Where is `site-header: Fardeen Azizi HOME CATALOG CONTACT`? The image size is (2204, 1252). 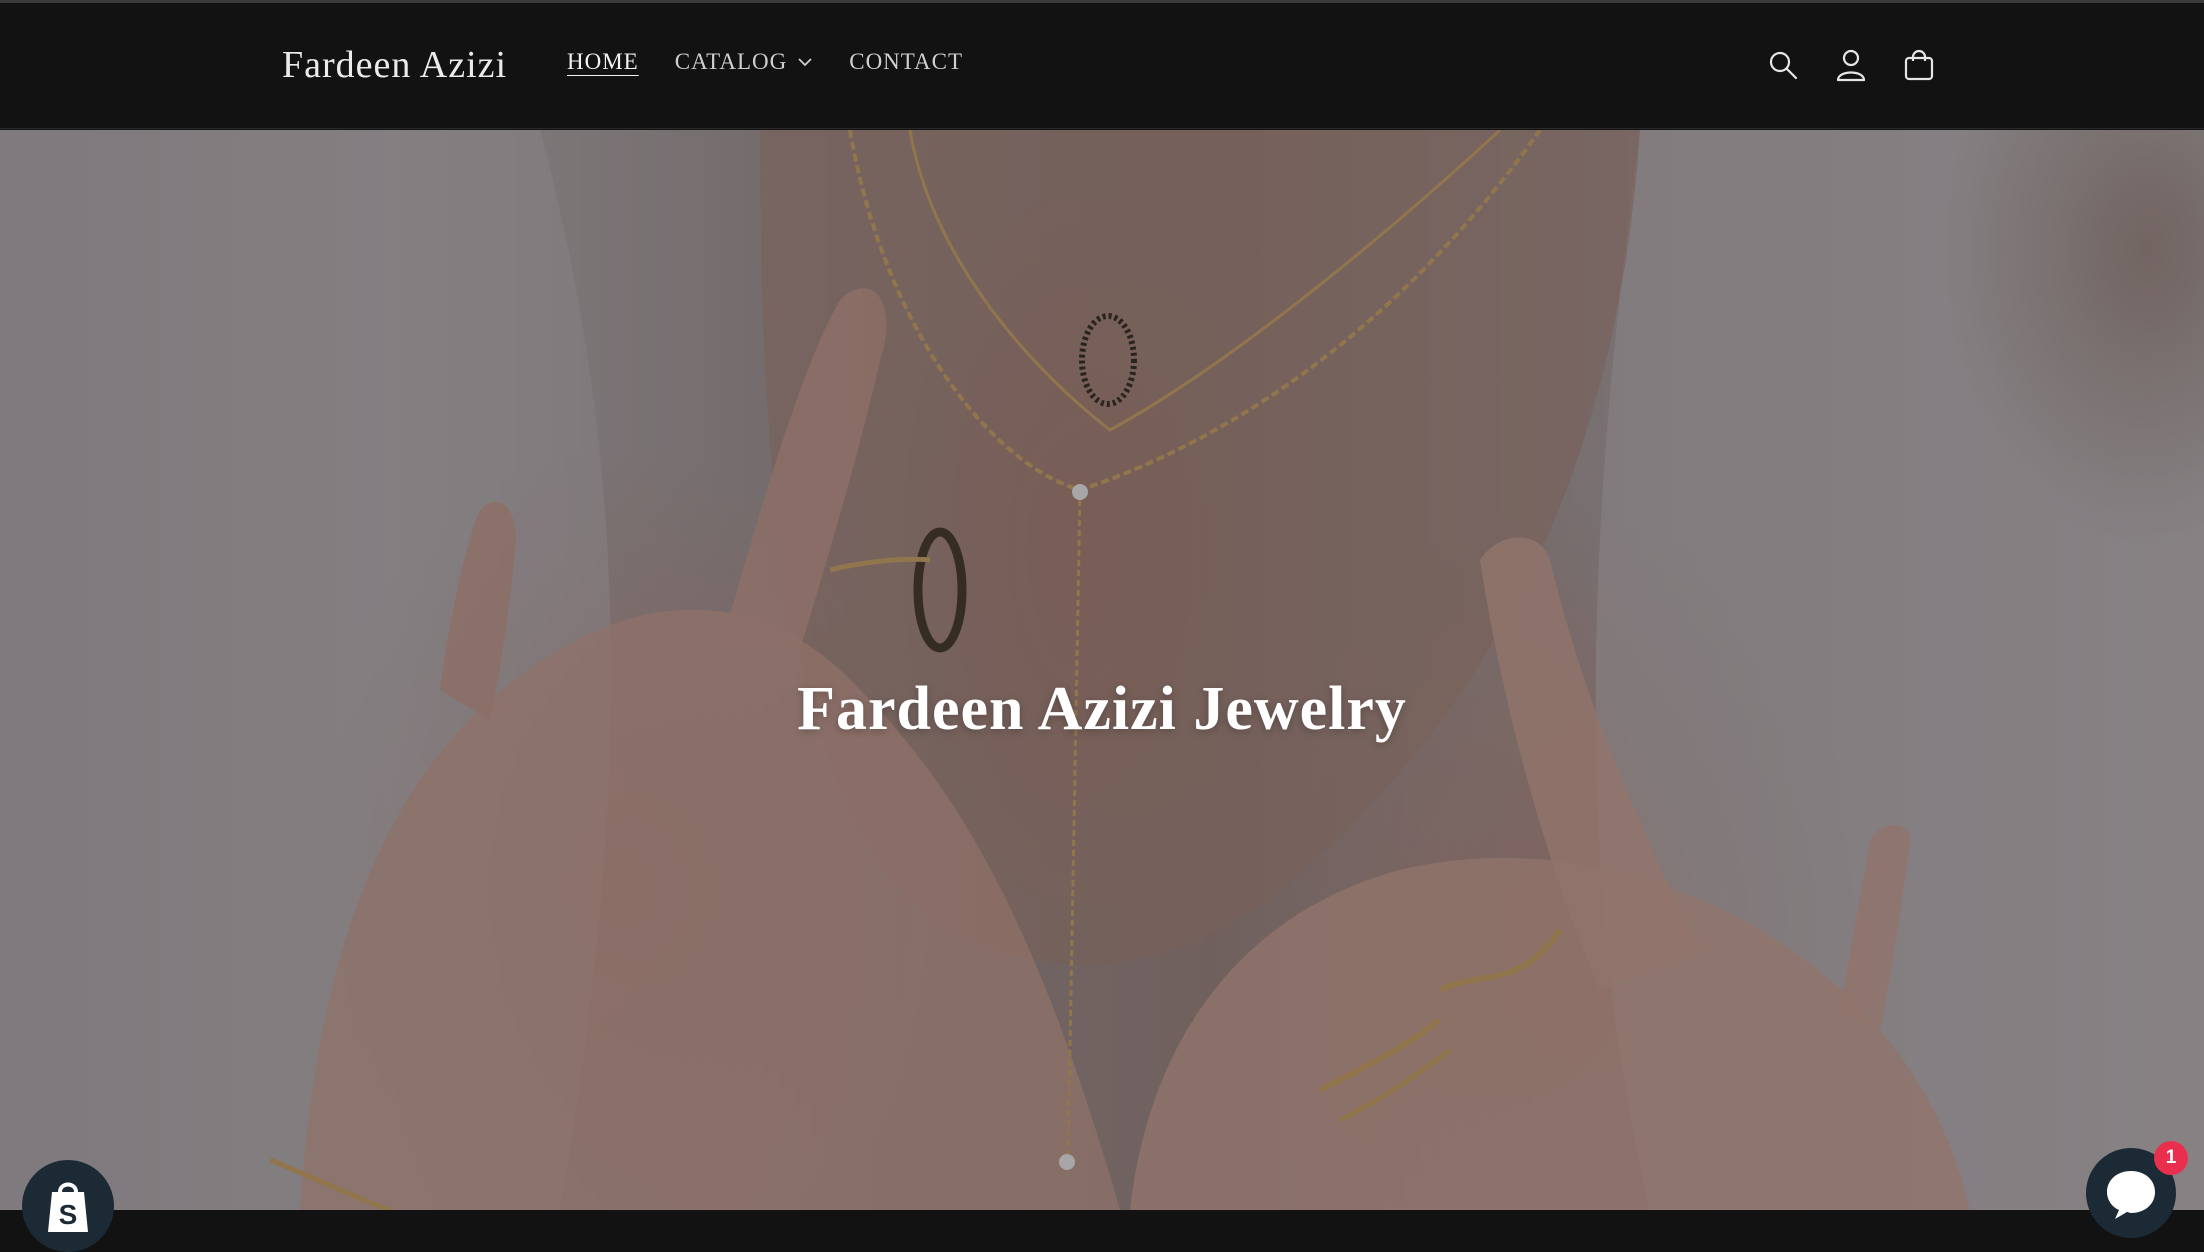
site-header: Fardeen Azizi HOME CATALOG CONTACT is located at coordinates (1102, 66).